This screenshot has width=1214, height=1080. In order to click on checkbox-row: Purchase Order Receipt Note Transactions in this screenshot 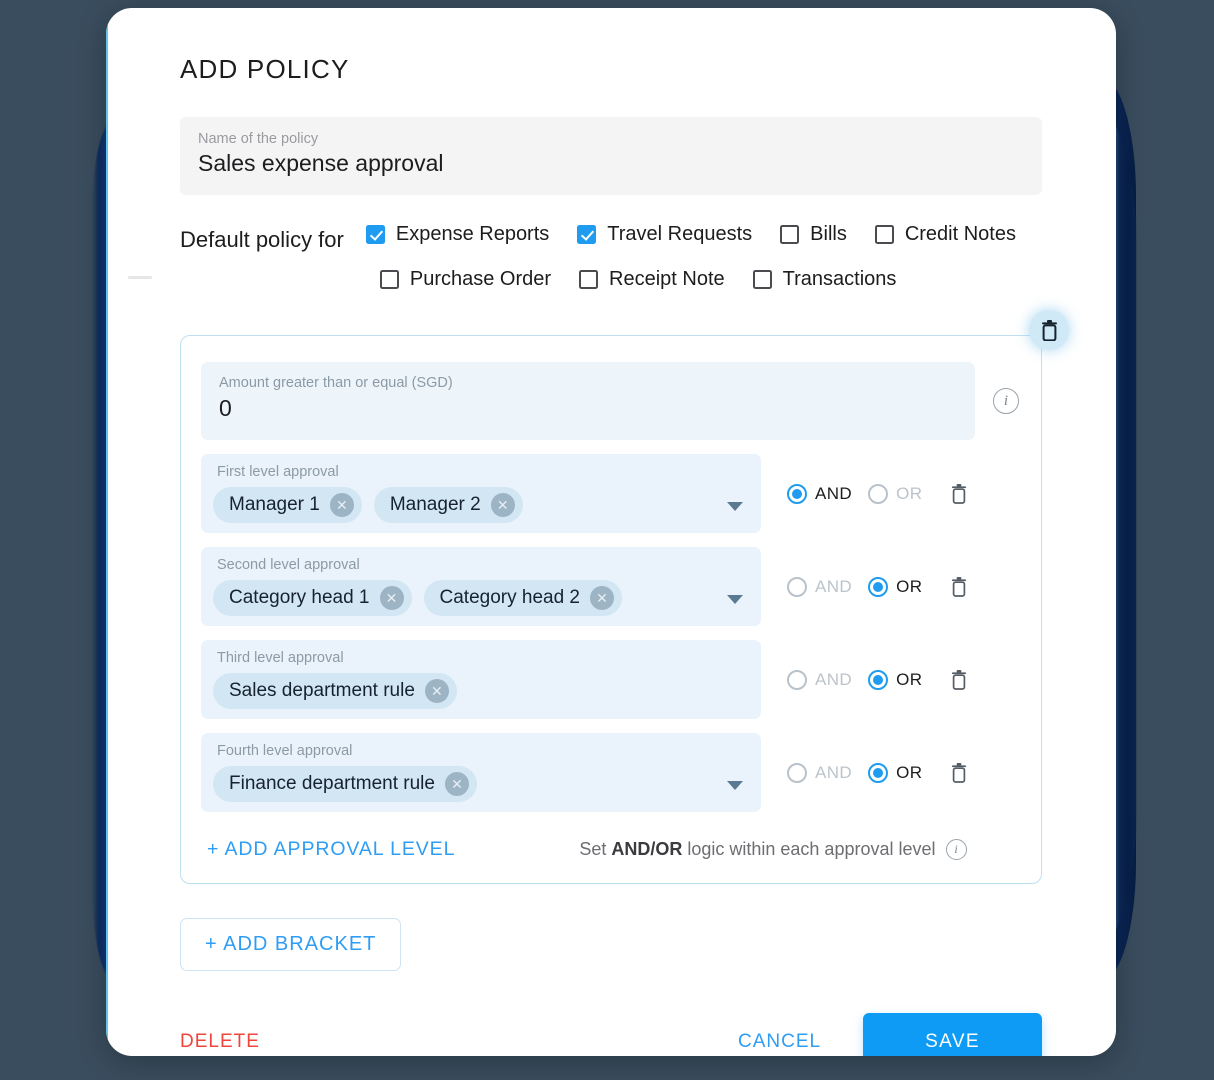, I will do `click(704, 279)`.